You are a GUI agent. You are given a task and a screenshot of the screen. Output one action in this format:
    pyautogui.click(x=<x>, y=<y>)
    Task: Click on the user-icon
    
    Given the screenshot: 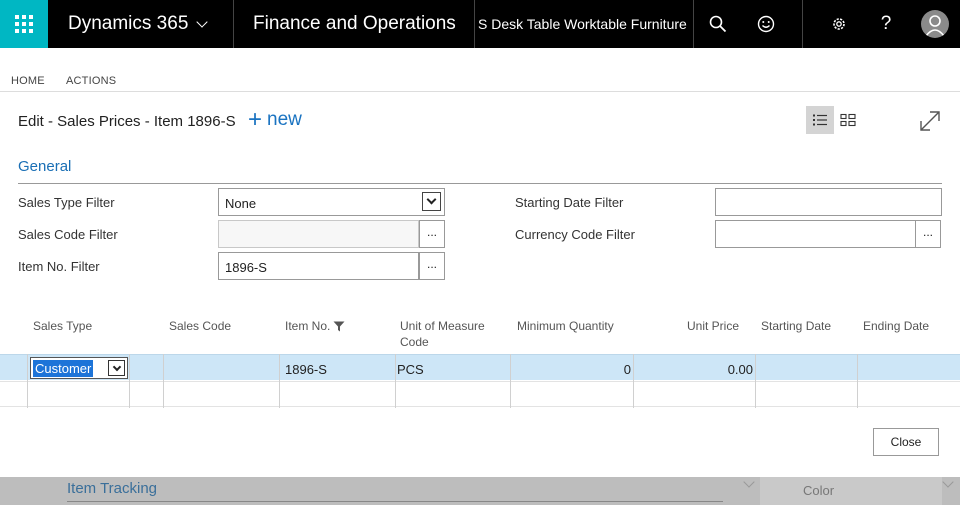 What is the action you would take?
    pyautogui.click(x=935, y=24)
    